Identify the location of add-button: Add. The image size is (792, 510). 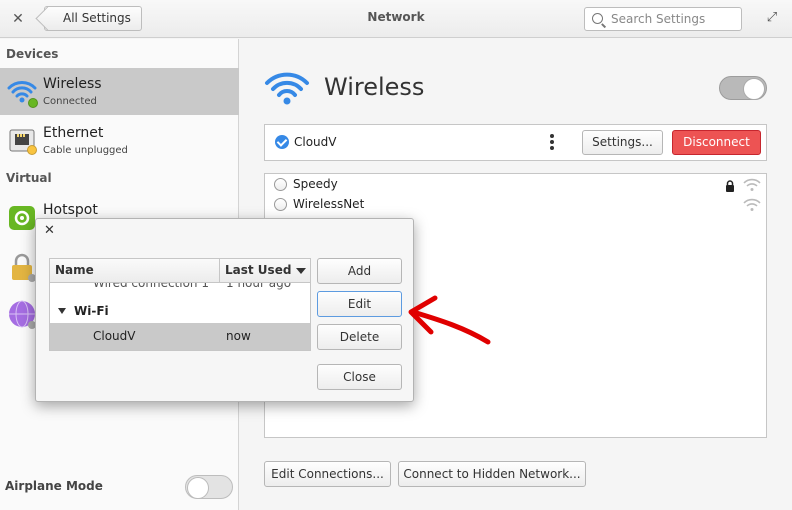
(359, 271).